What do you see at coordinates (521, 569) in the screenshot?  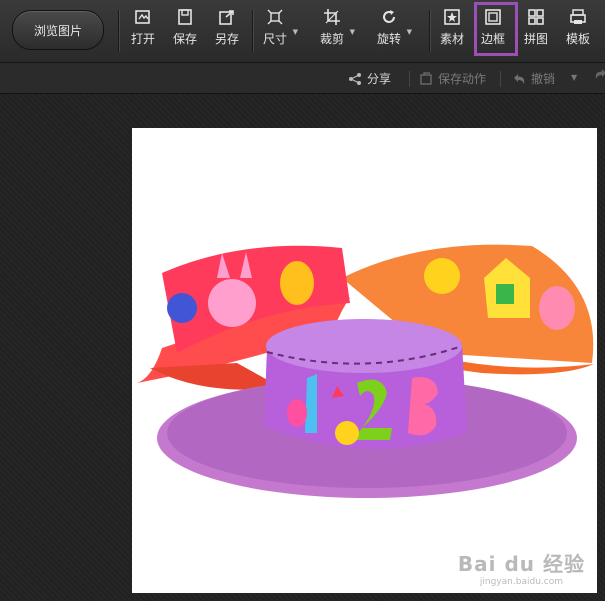 I see `baidu-watermark: Bai du 经验 jingyan.baidu.com` at bounding box center [521, 569].